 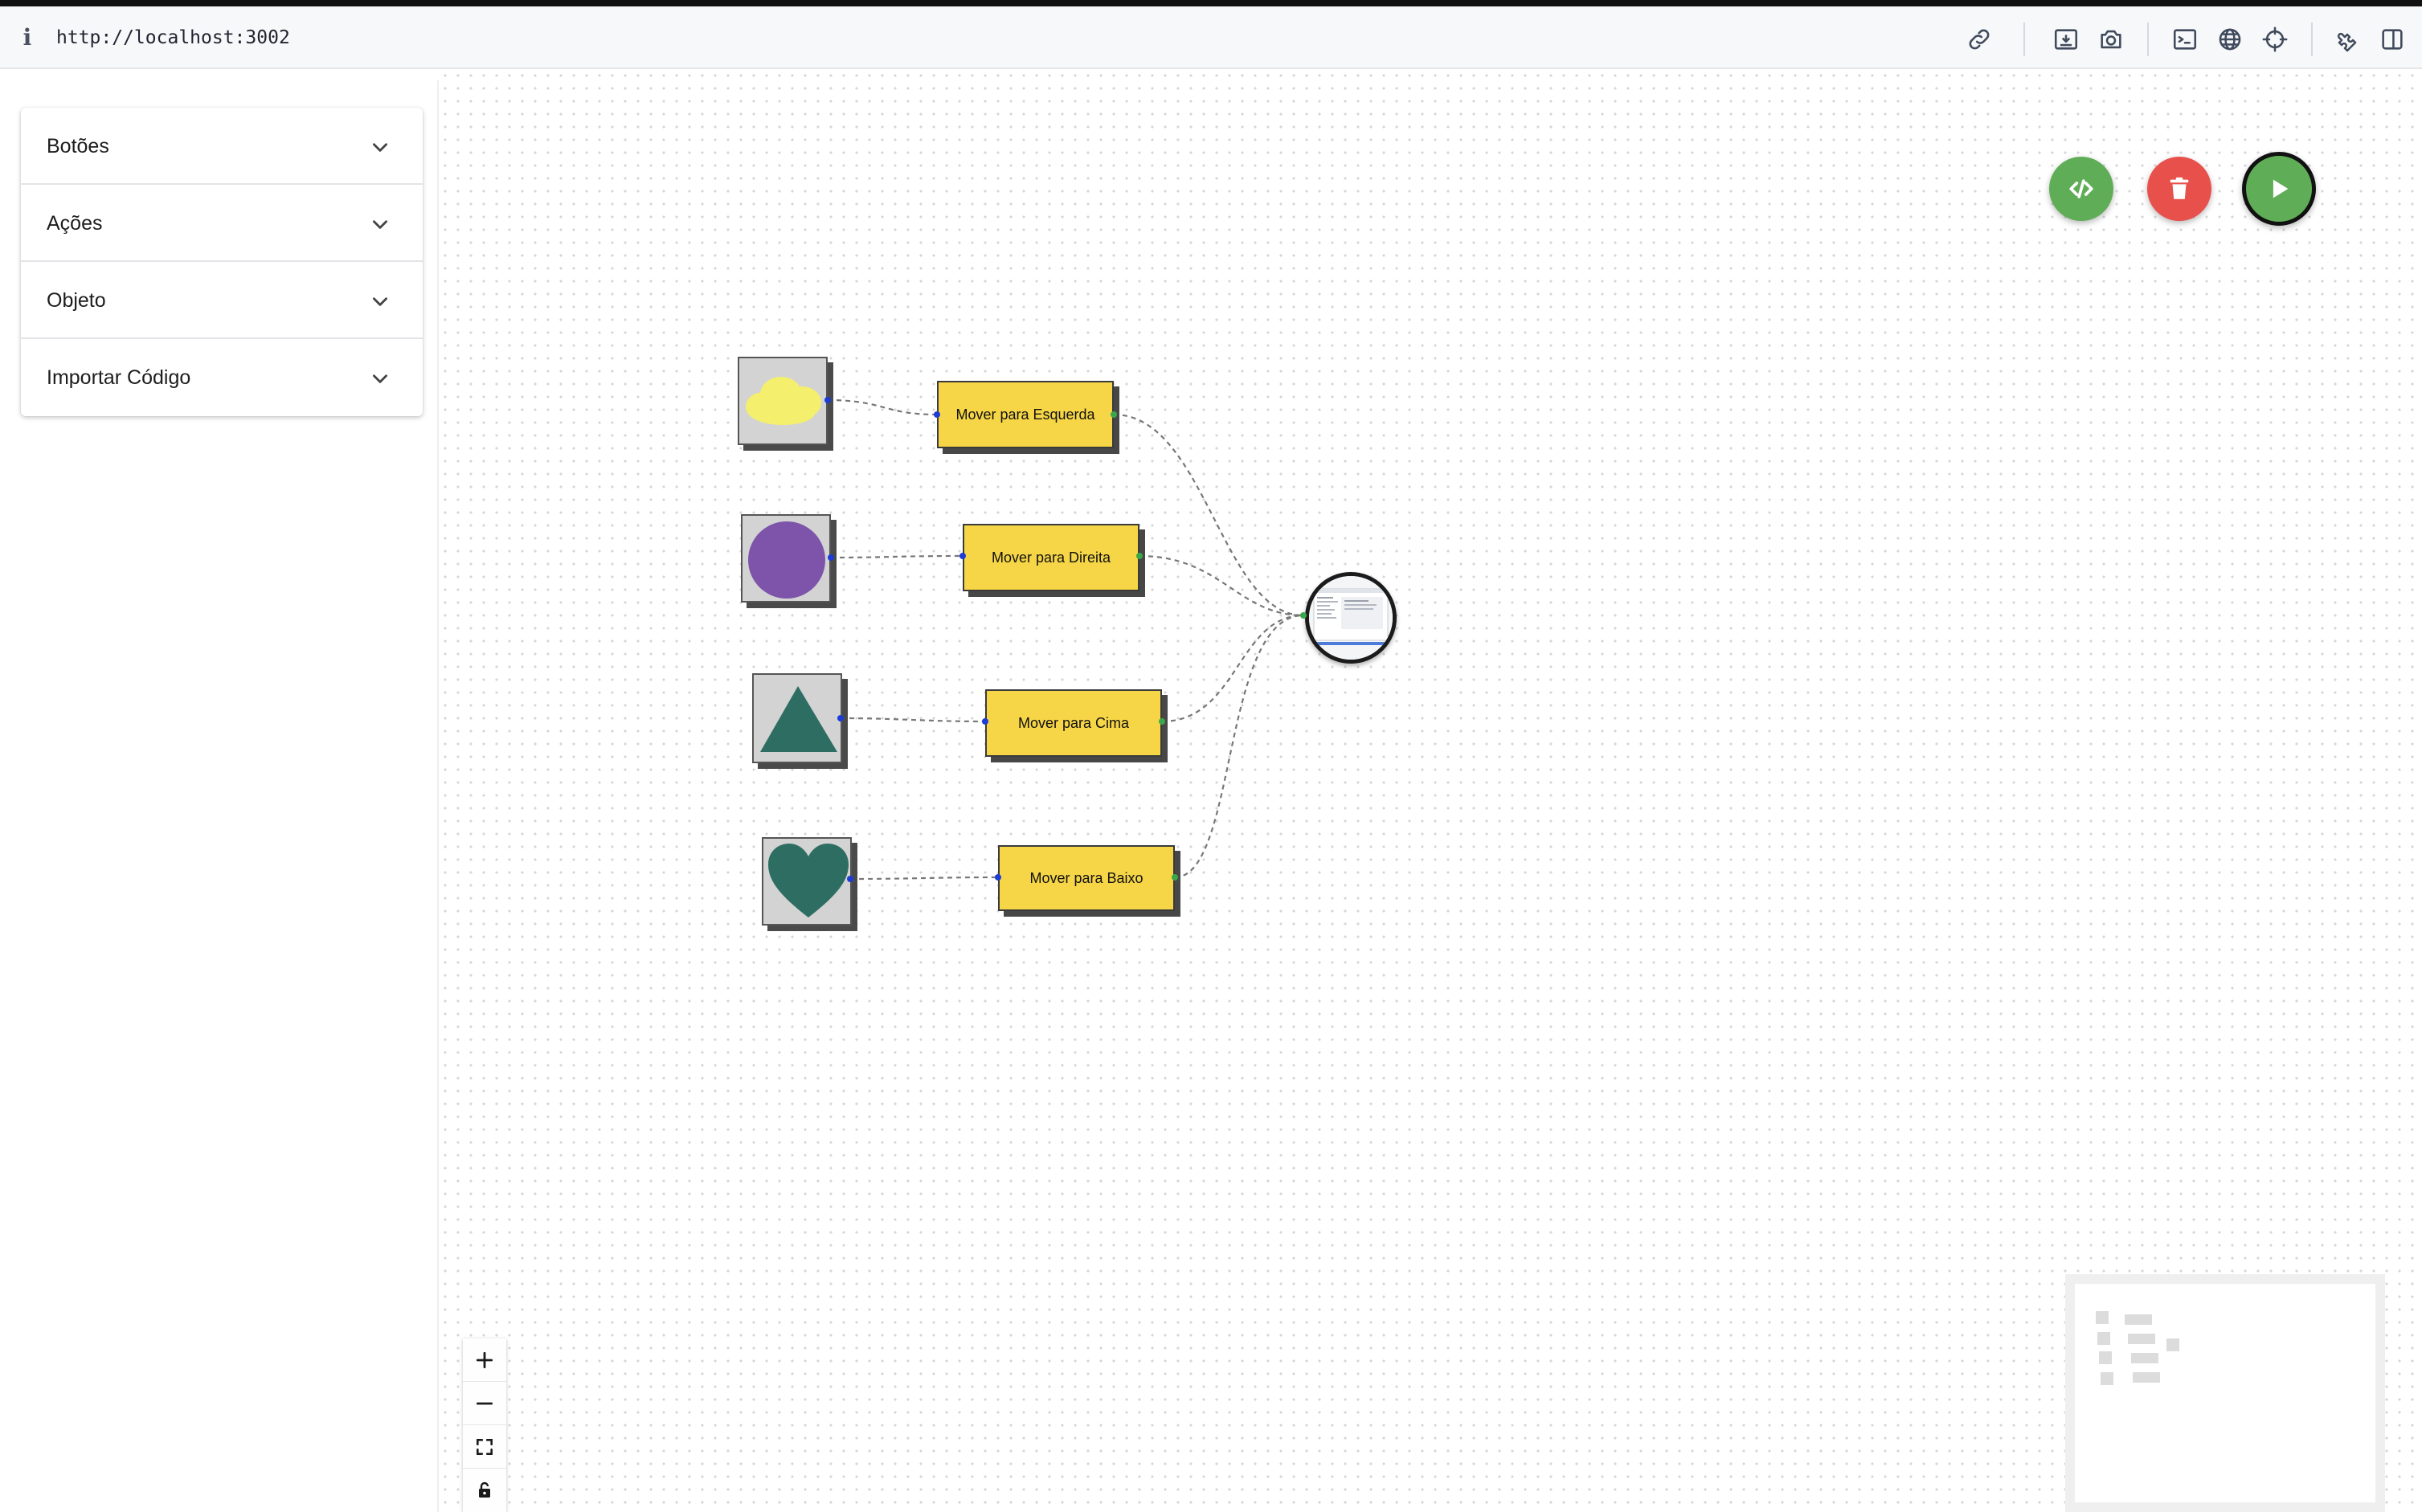 I want to click on target-object-node, so click(x=1351, y=618).